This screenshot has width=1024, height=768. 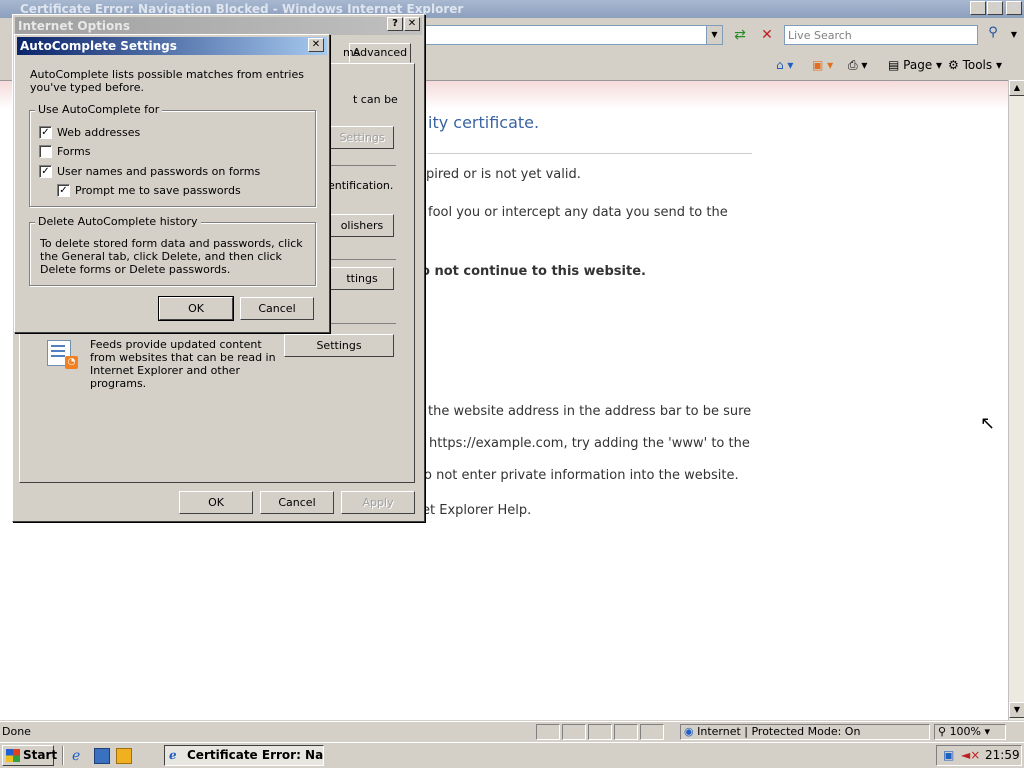 What do you see at coordinates (477, 510) in the screenshot?
I see `content-text-7: et Explorer Help.` at bounding box center [477, 510].